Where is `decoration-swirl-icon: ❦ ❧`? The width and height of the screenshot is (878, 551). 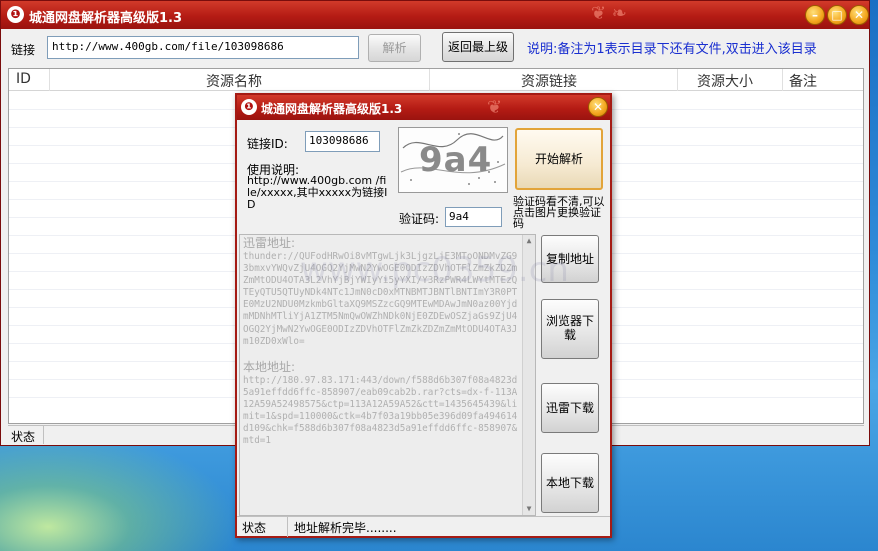 decoration-swirl-icon: ❦ ❧ is located at coordinates (609, 13).